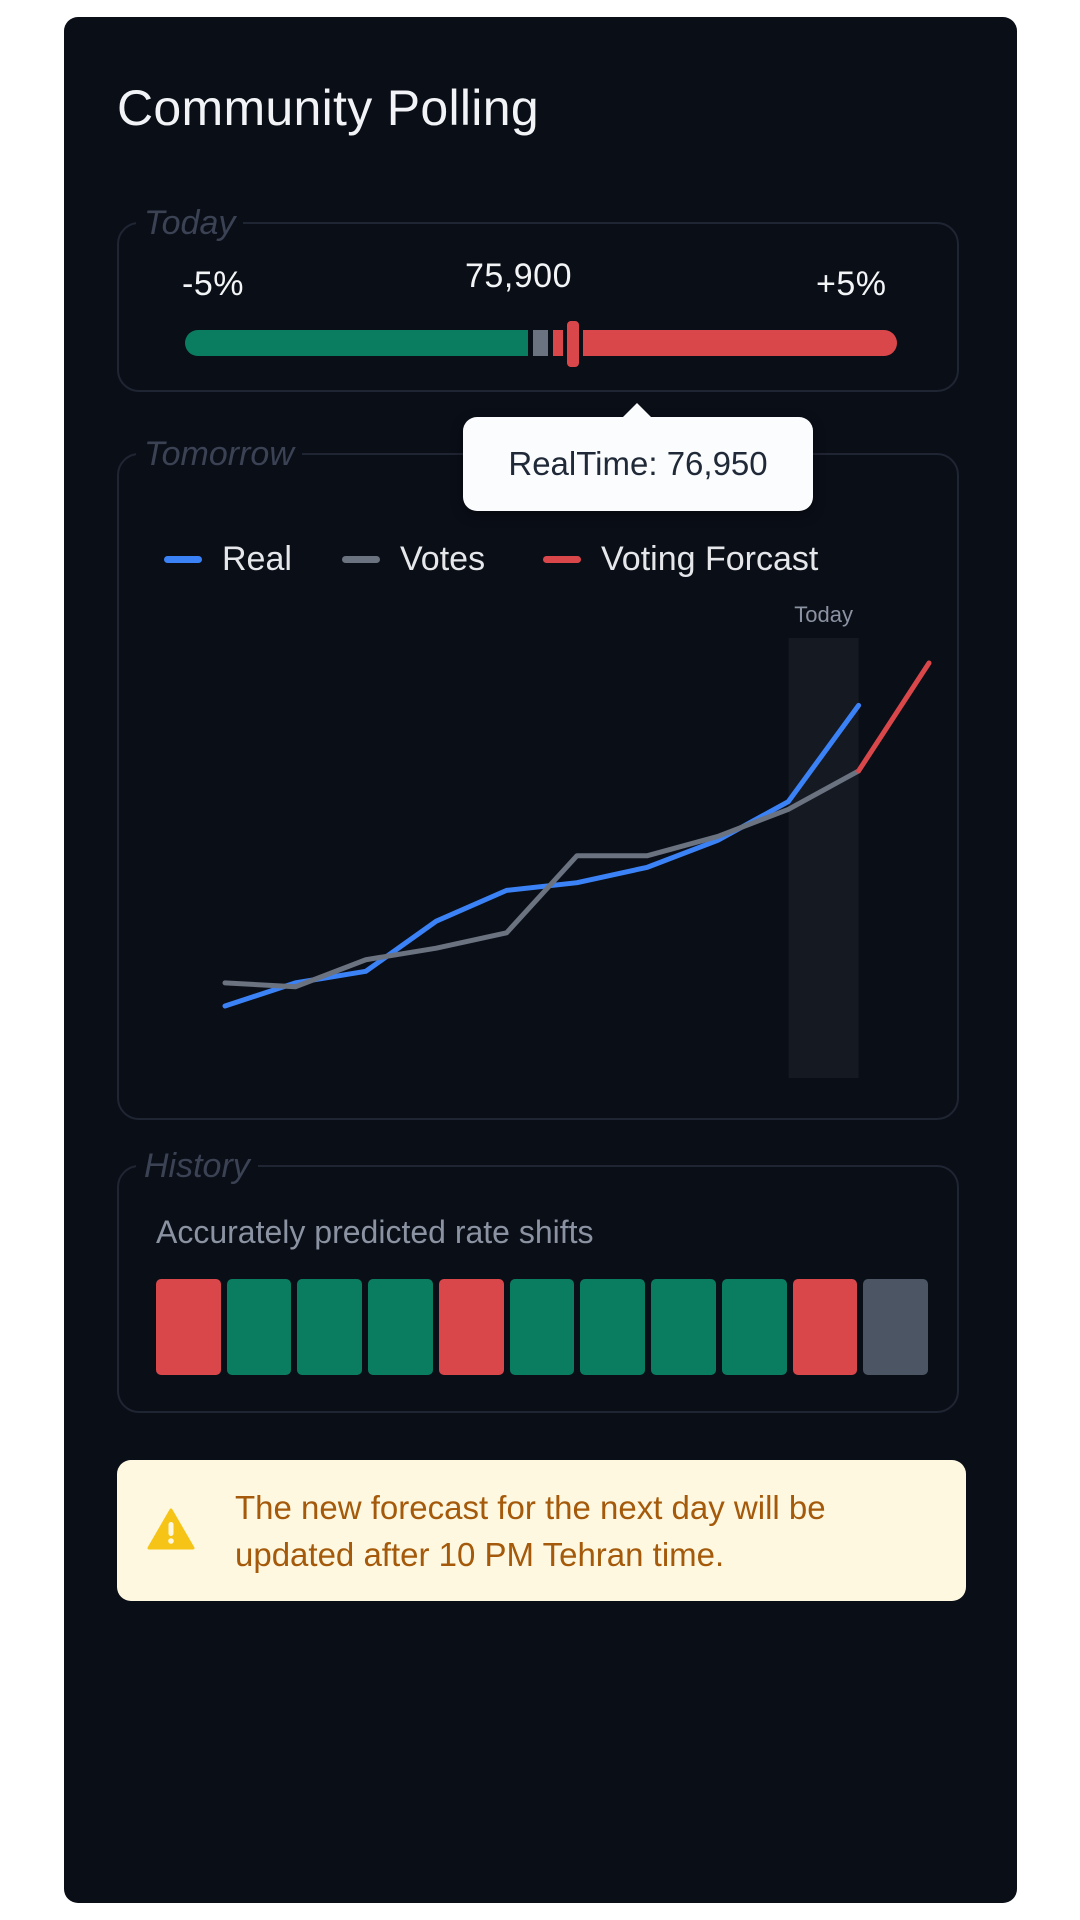  I want to click on legend-swatch-forecast, so click(562, 559).